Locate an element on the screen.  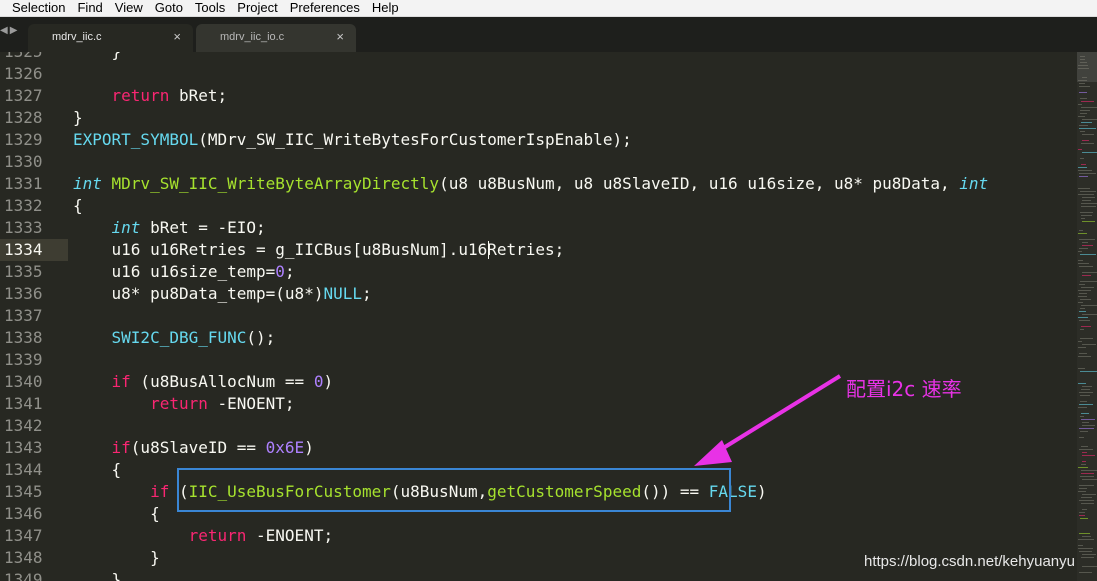
menu-selection: Selection is located at coordinates (35, 8).